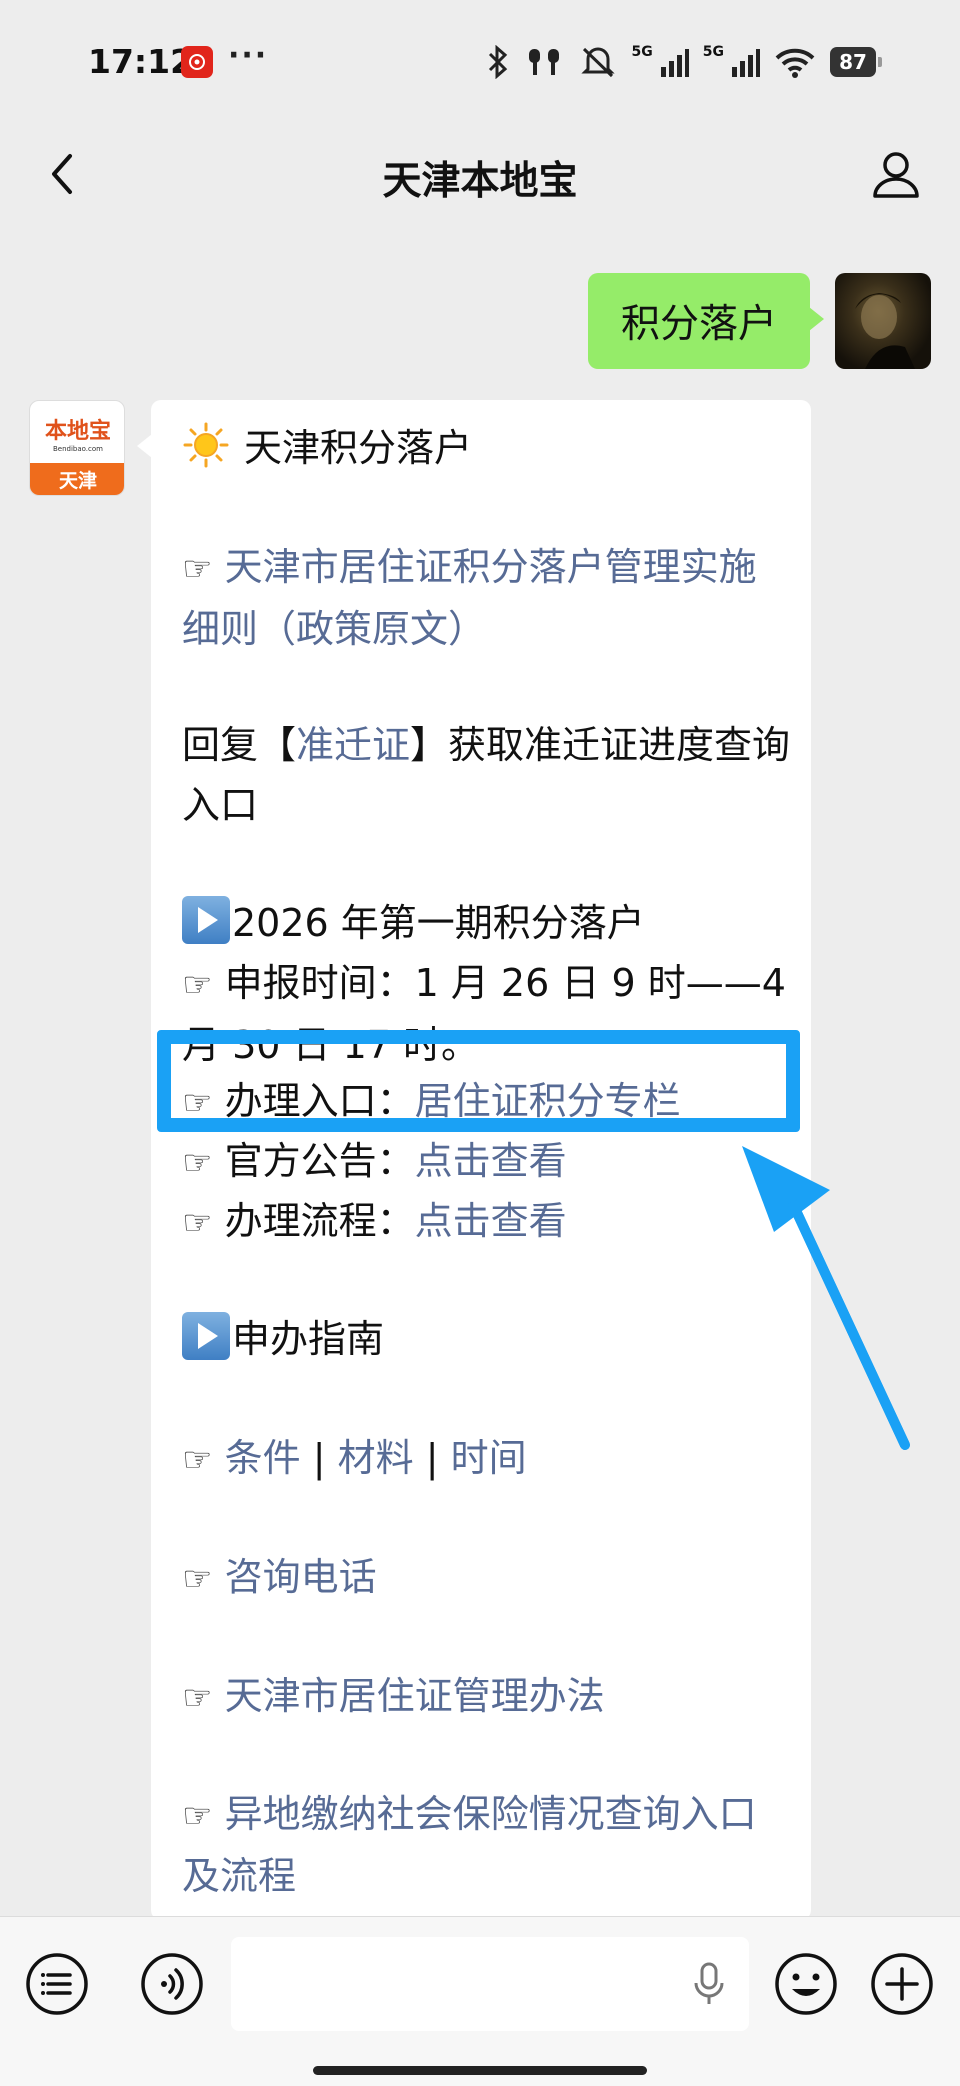 The width and height of the screenshot is (960, 2086). Describe the element at coordinates (902, 1984) in the screenshot. I see `add-more-icon` at that location.